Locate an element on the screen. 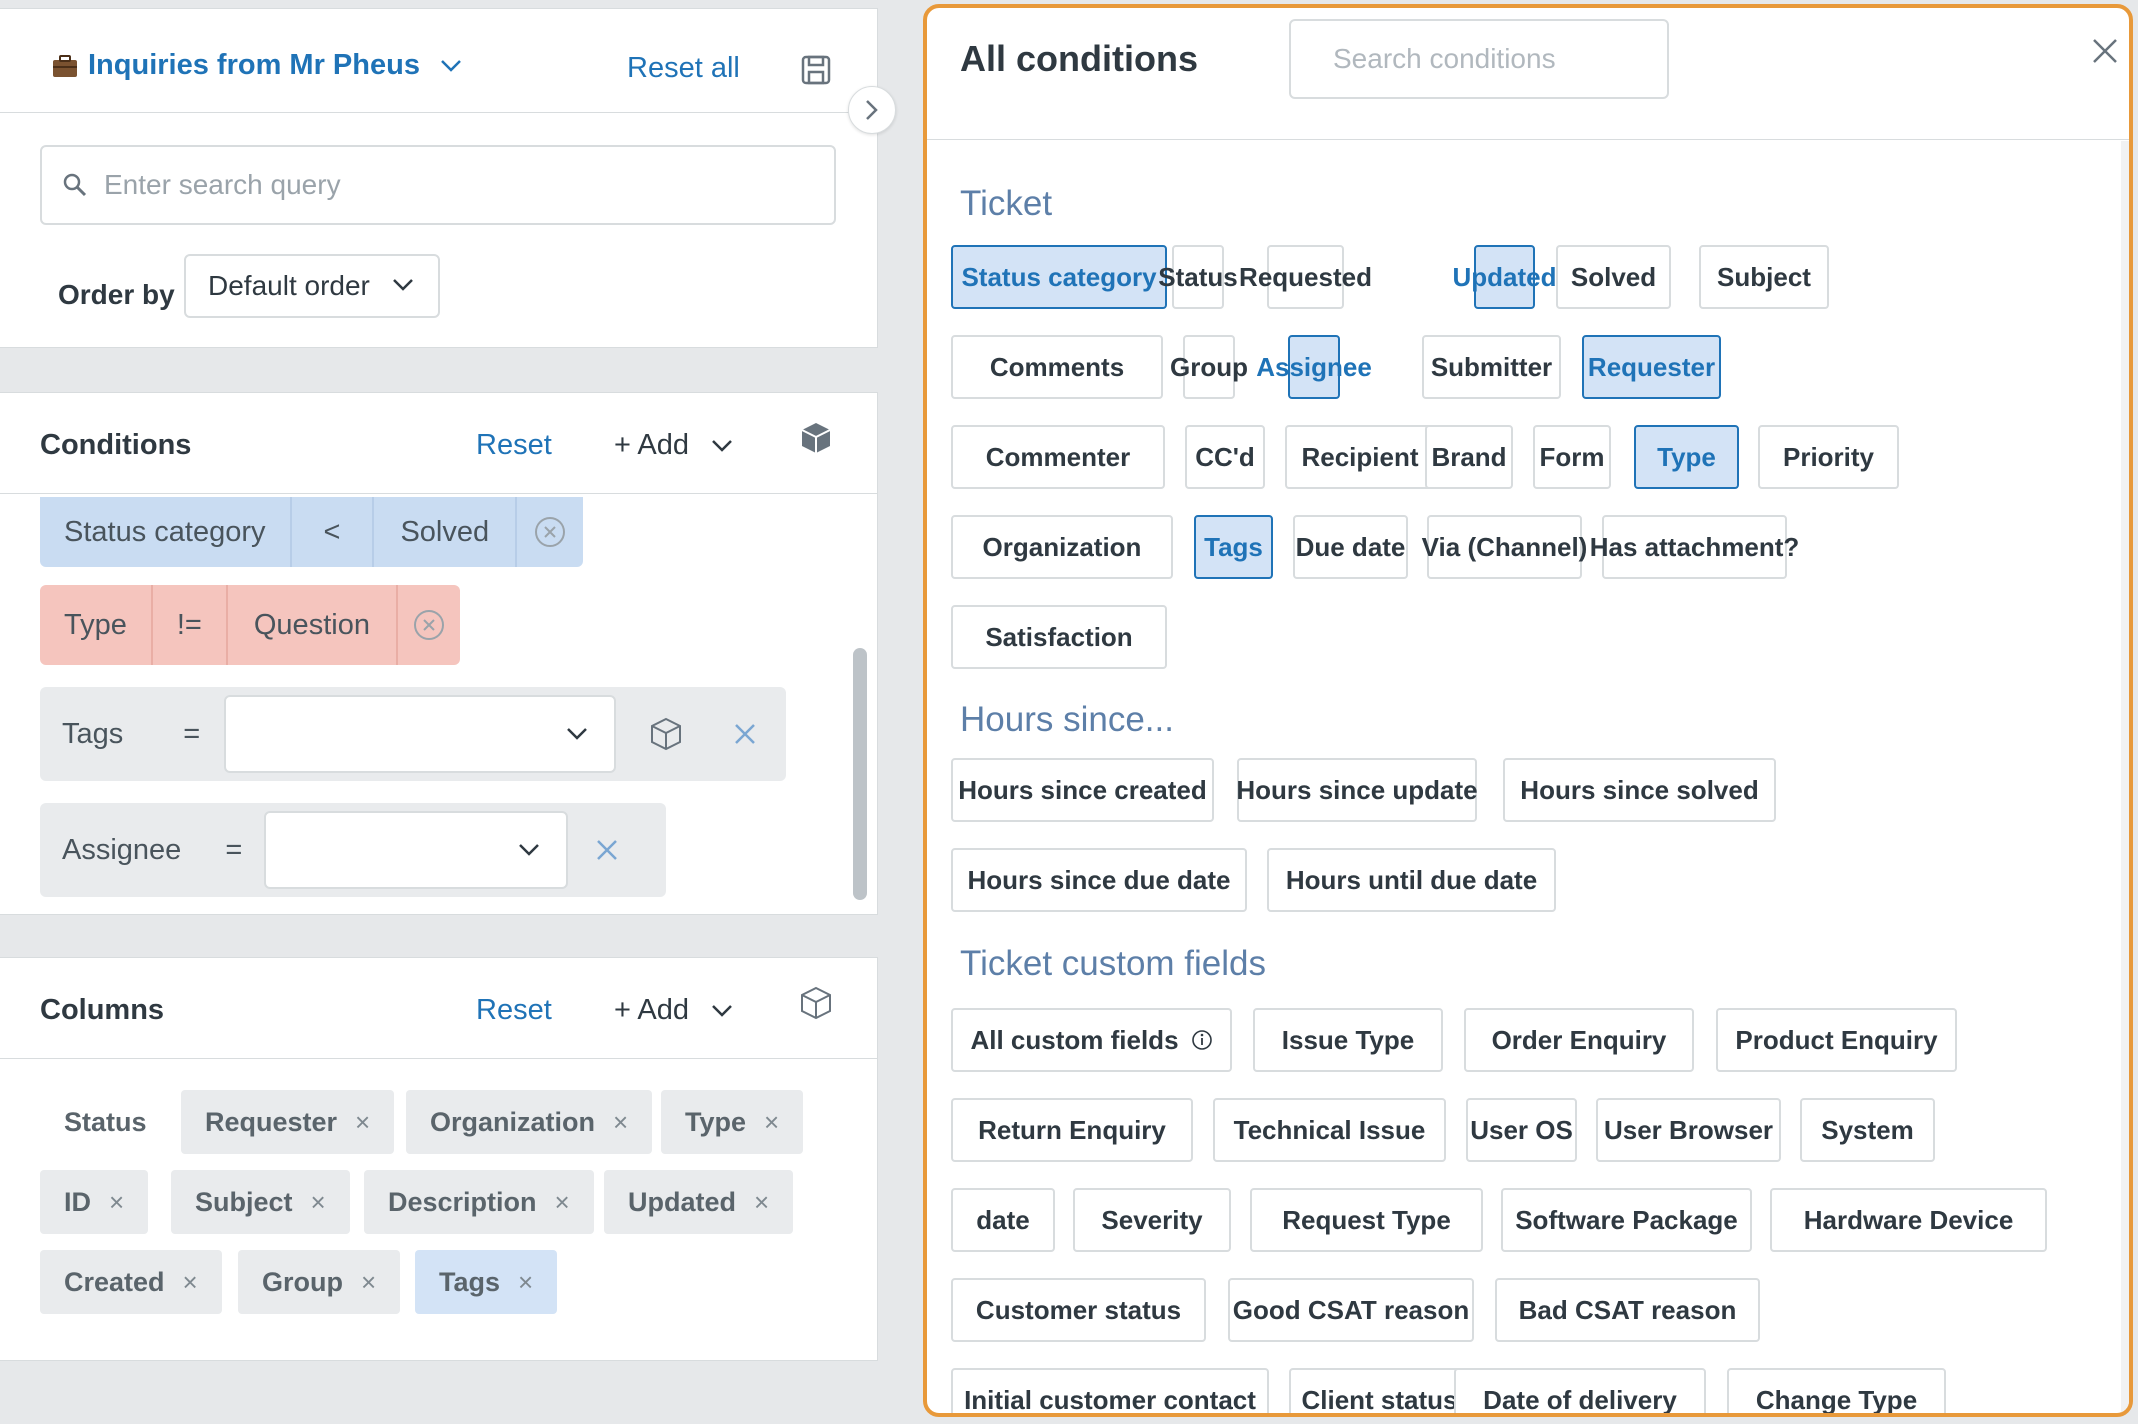 The width and height of the screenshot is (2138, 1424). column-tag-id: ID × is located at coordinates (94, 1202).